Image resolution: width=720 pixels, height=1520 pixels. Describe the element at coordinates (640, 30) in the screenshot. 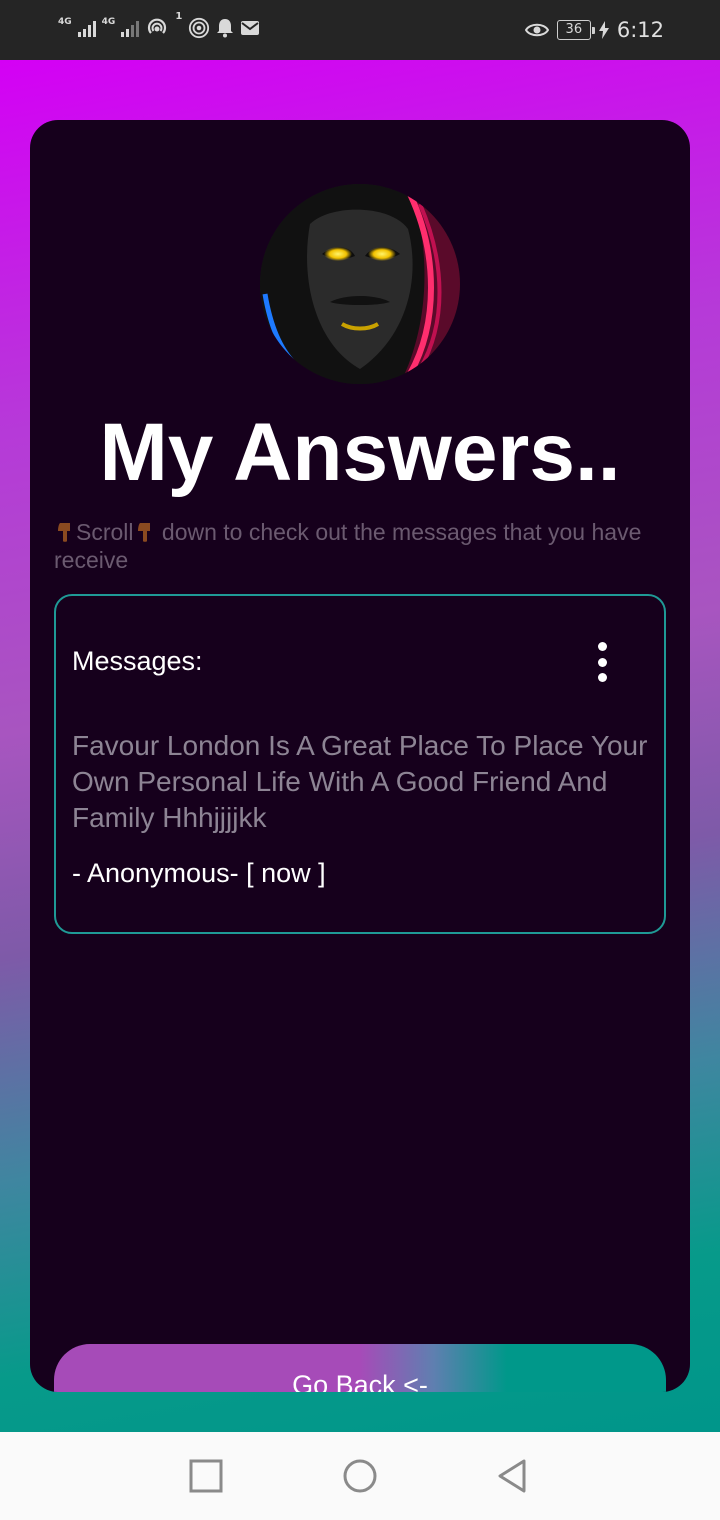

I see `clock: 6:12` at that location.